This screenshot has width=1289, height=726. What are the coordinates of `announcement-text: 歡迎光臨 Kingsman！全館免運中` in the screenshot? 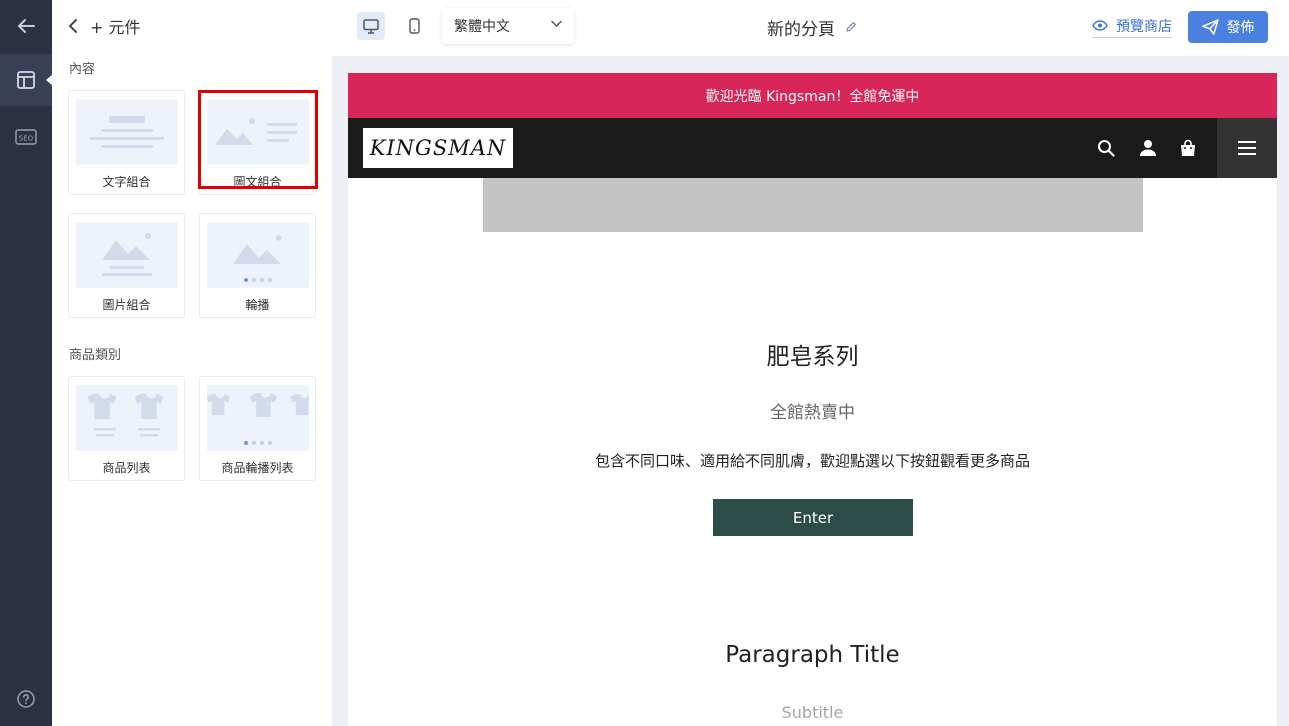 It's located at (812, 96).